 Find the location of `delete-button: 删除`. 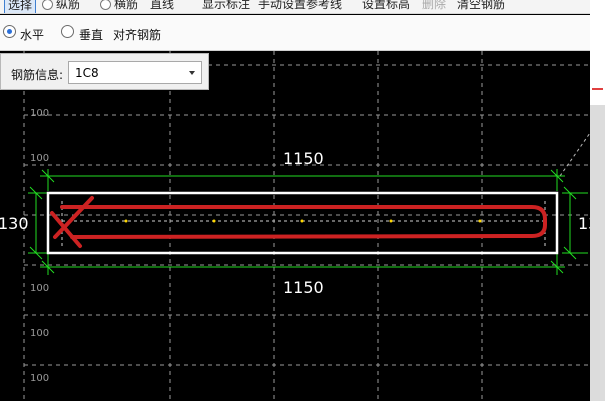

delete-button: 删除 is located at coordinates (434, 6).